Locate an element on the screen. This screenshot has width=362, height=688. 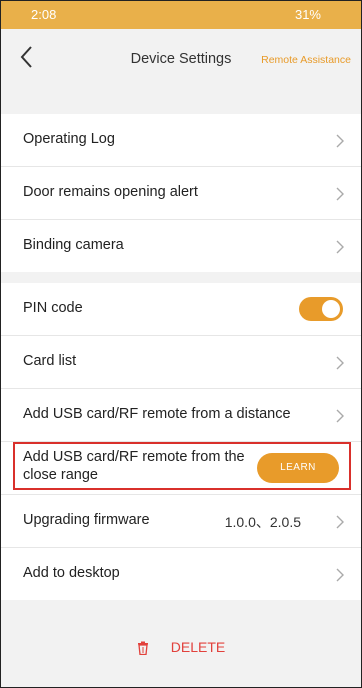
row-door-alert: Door remains opening alert is located at coordinates (181, 193).